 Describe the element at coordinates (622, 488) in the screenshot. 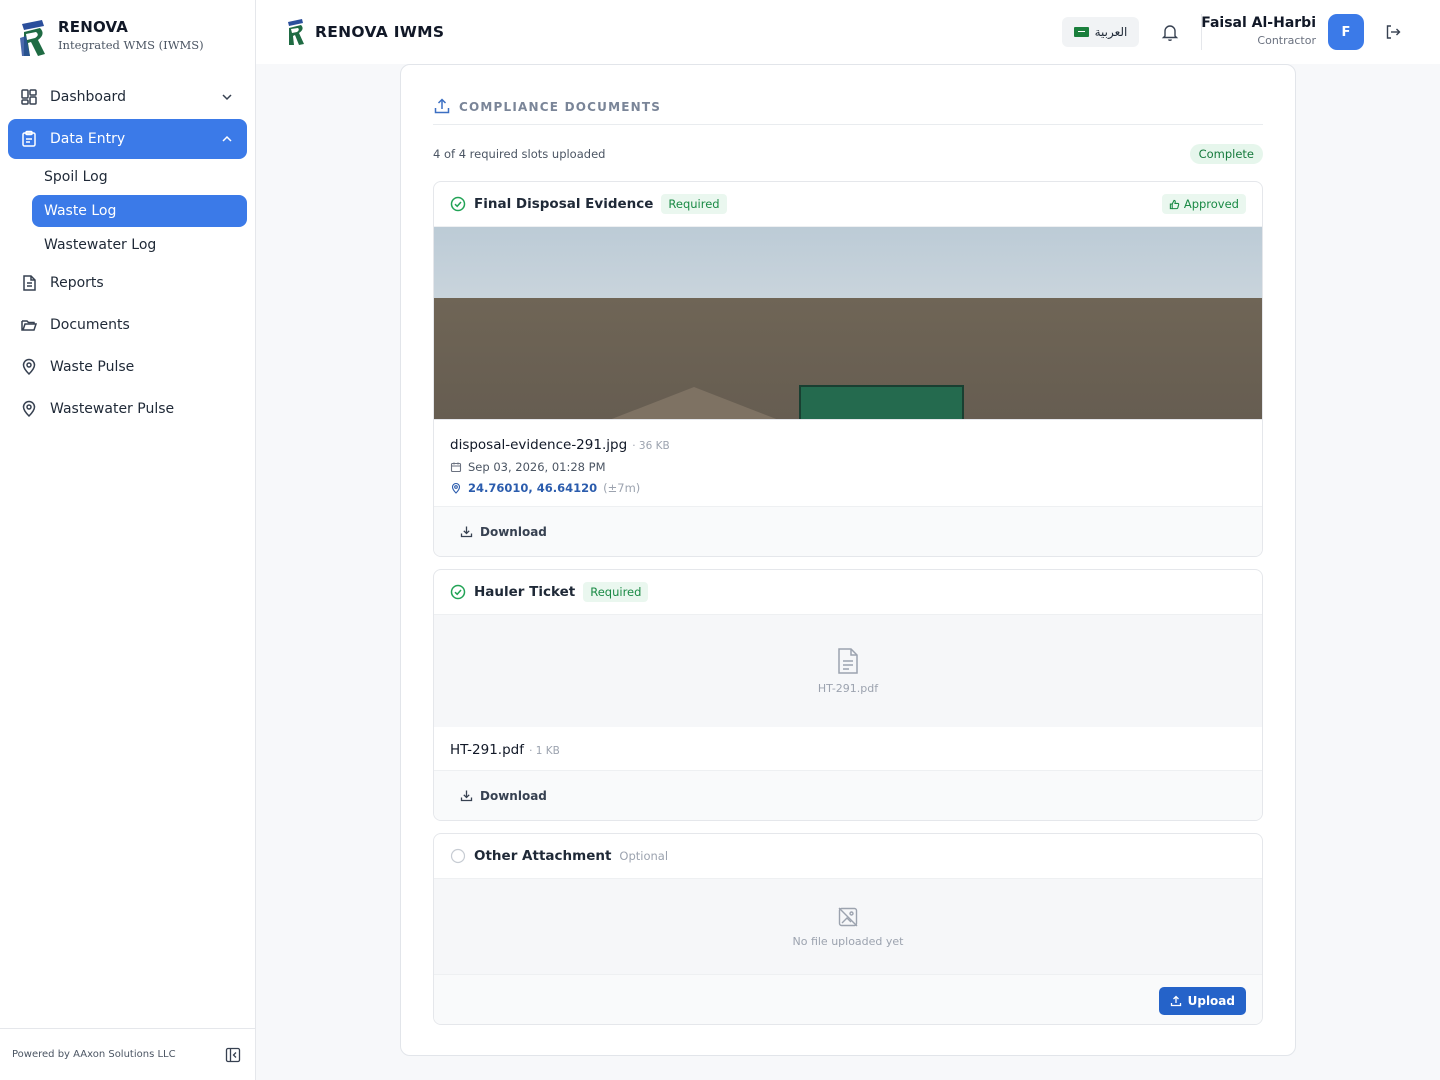

I see `gps-accuracy: (±7m)` at that location.